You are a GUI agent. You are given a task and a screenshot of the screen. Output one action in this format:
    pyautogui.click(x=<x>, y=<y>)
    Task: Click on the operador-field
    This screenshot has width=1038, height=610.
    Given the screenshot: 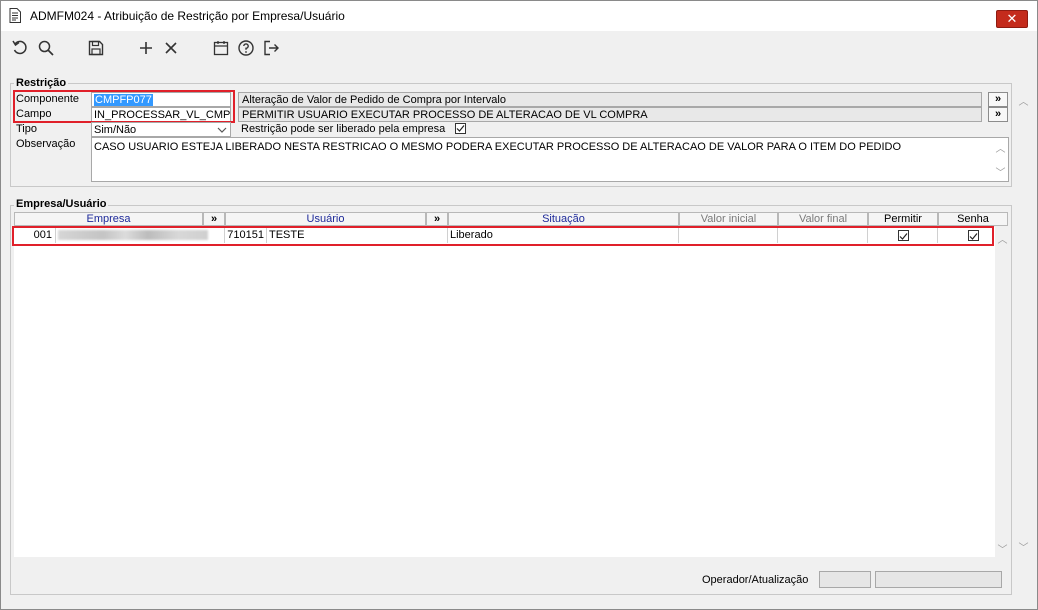 What is the action you would take?
    pyautogui.click(x=845, y=579)
    